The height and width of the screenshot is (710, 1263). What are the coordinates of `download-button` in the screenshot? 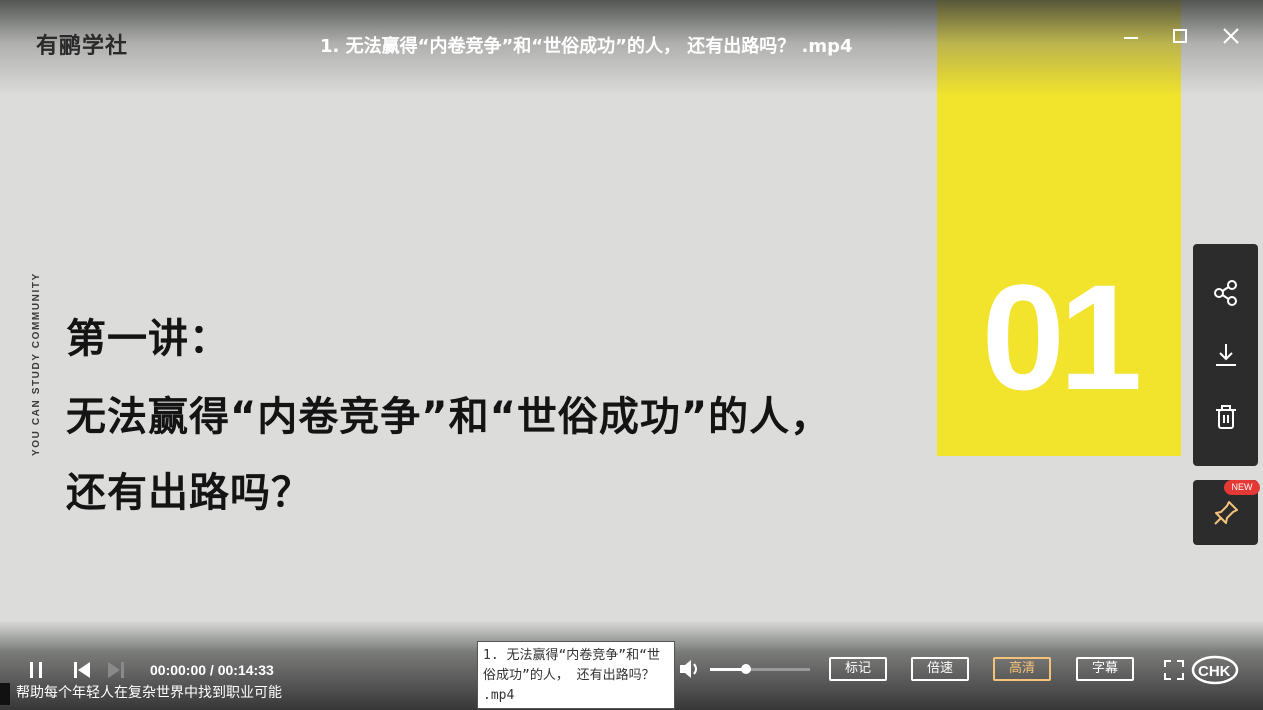 It's located at (1225, 355).